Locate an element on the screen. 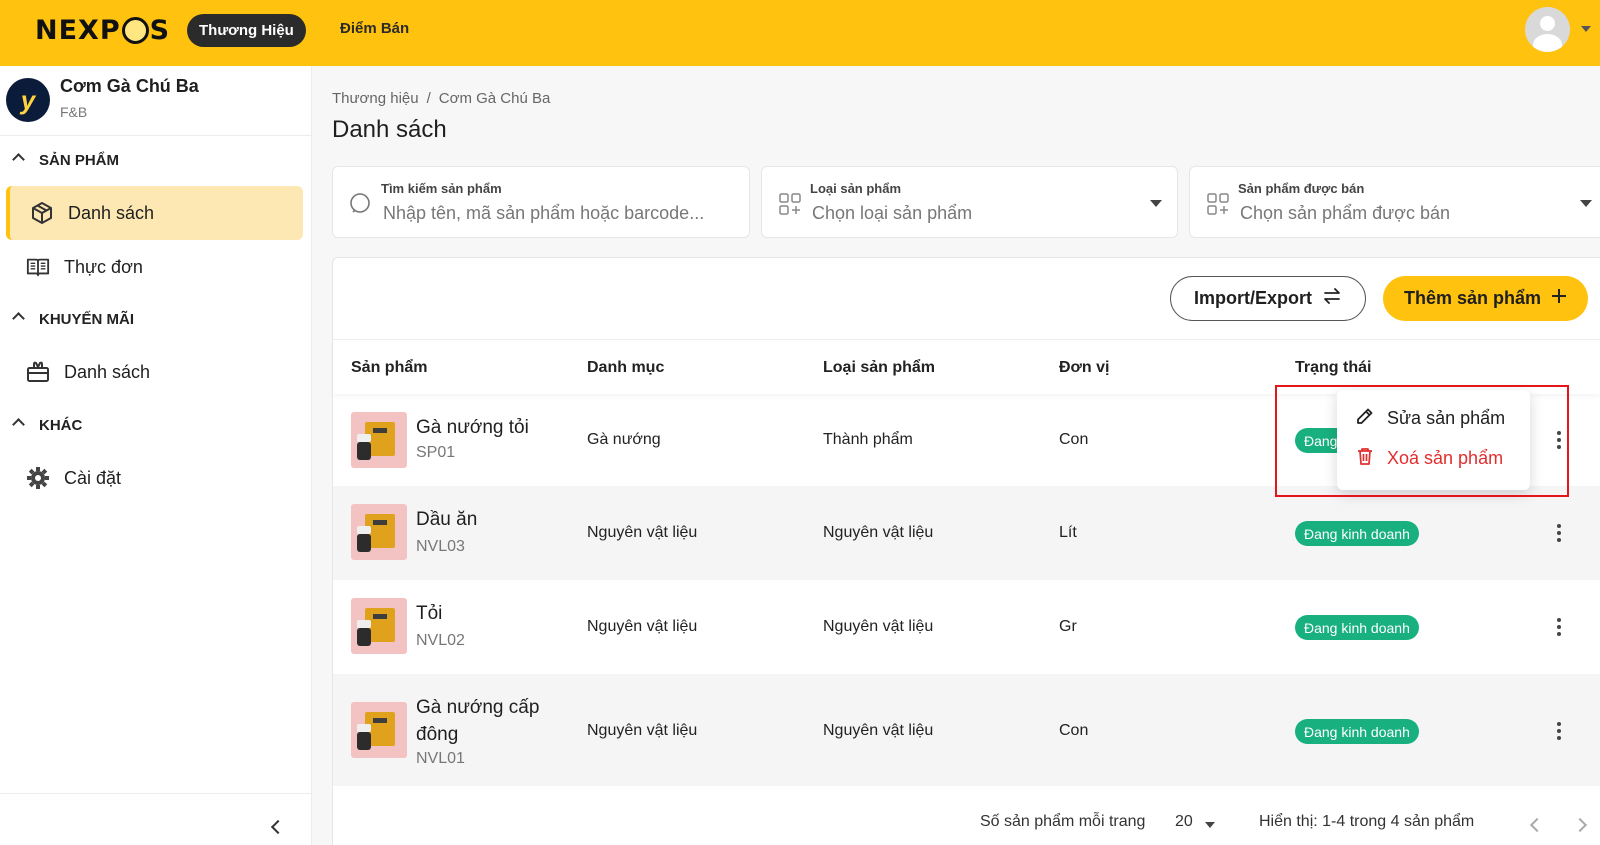 The width and height of the screenshot is (1600, 845). page-title: Danh sách is located at coordinates (389, 129).